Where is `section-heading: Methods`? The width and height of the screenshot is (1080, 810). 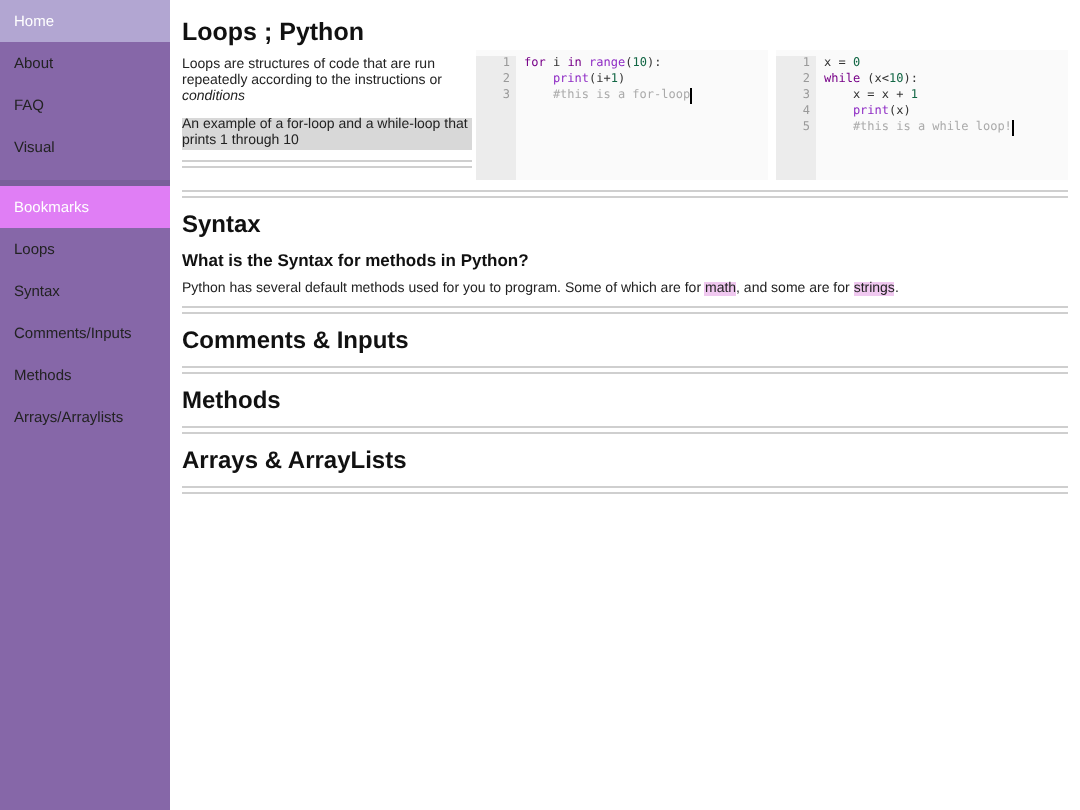 section-heading: Methods is located at coordinates (232, 400).